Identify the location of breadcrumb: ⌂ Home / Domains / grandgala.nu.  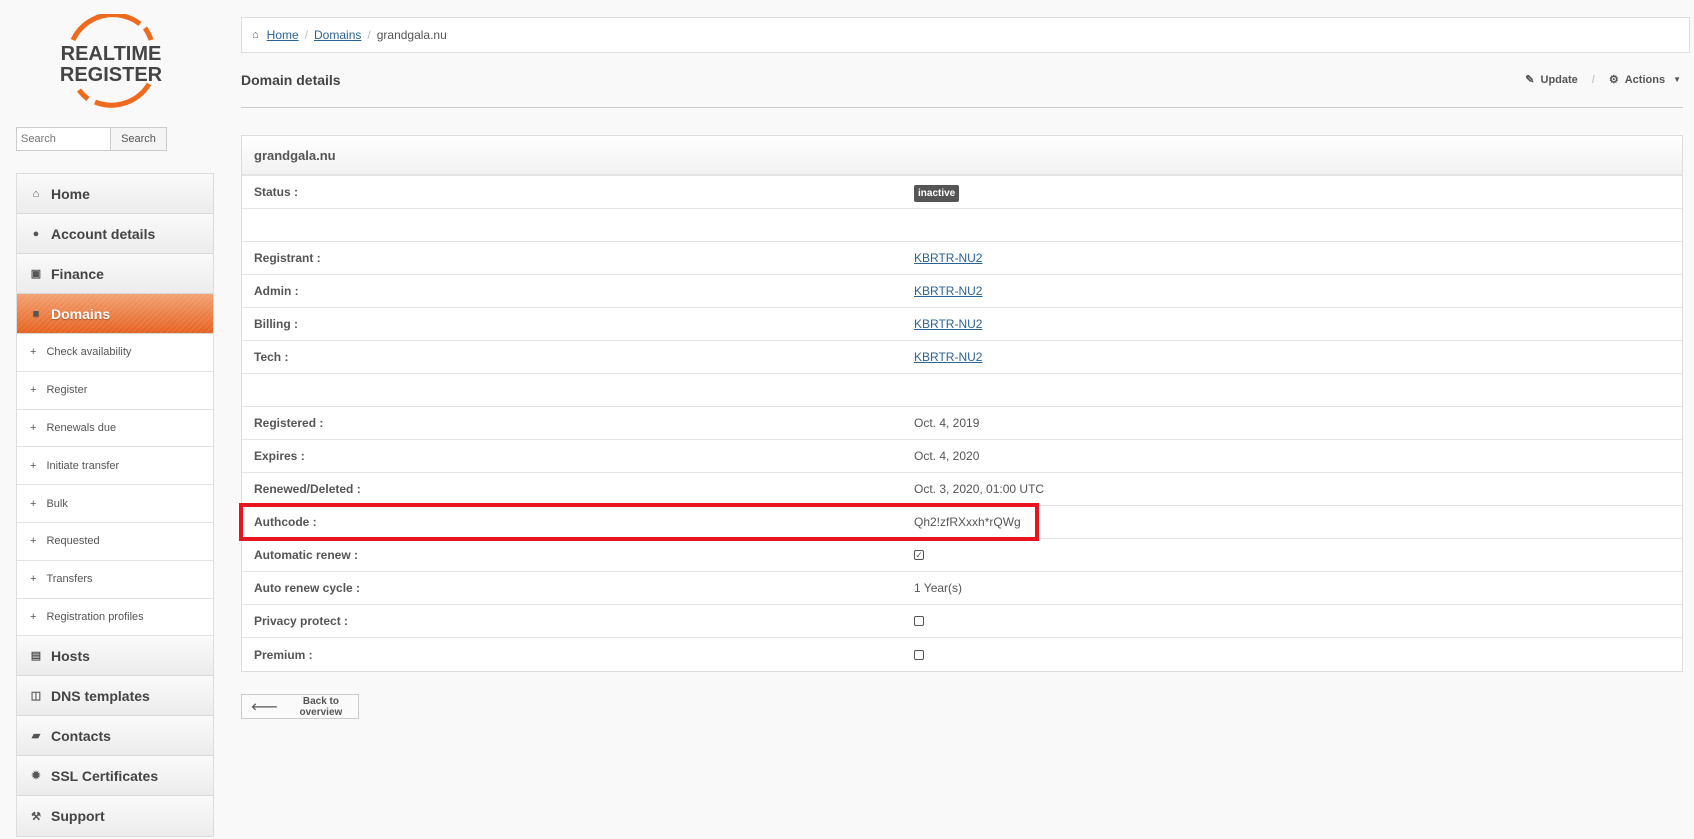
(965, 35).